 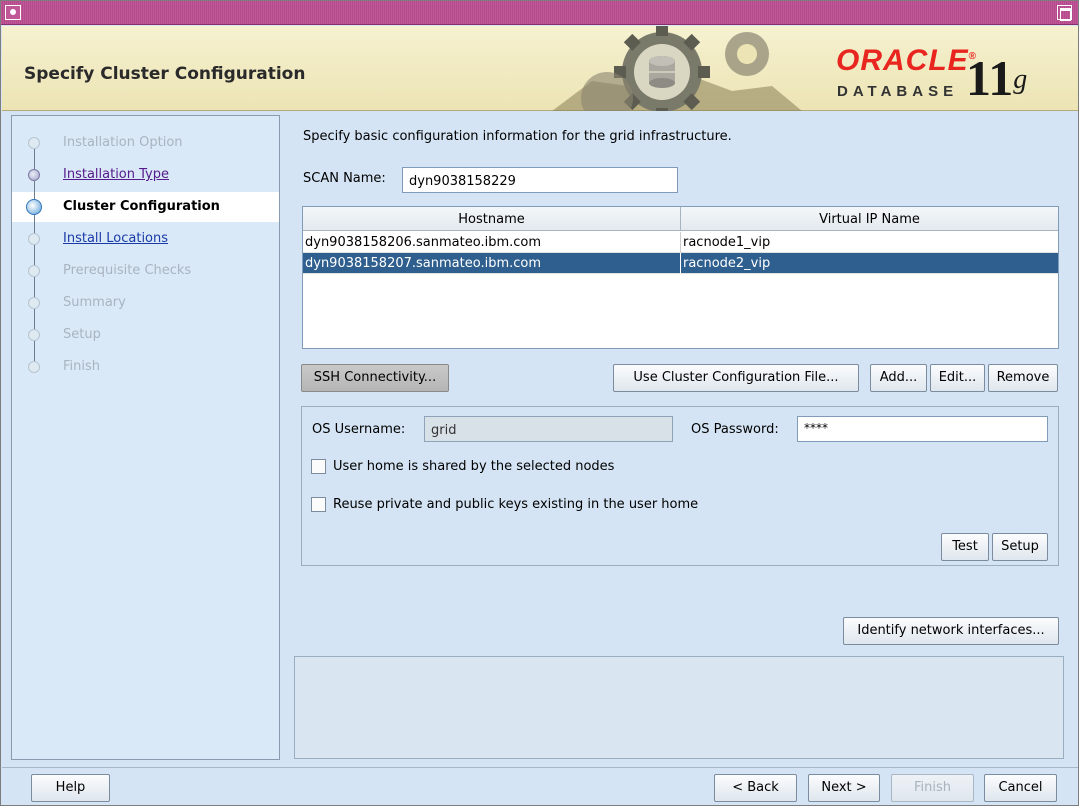 I want to click on finish-button: Finish, so click(x=932, y=788).